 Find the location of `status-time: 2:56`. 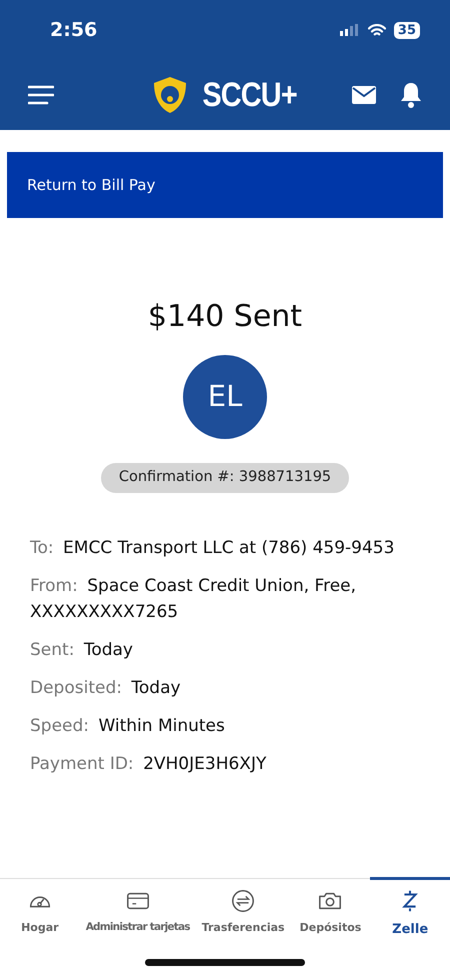

status-time: 2:56 is located at coordinates (74, 30).